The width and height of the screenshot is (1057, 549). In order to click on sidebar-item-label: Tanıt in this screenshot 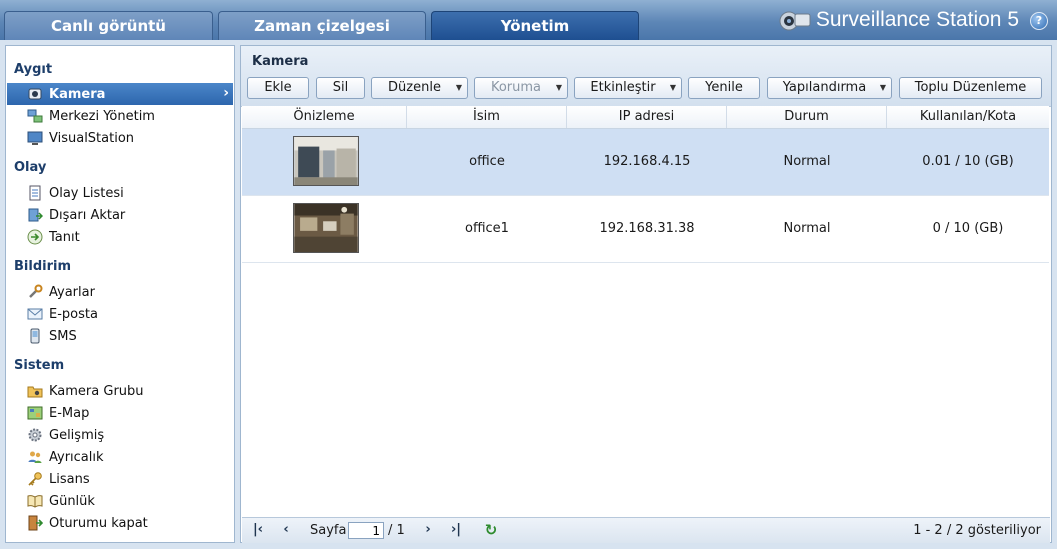, I will do `click(64, 237)`.